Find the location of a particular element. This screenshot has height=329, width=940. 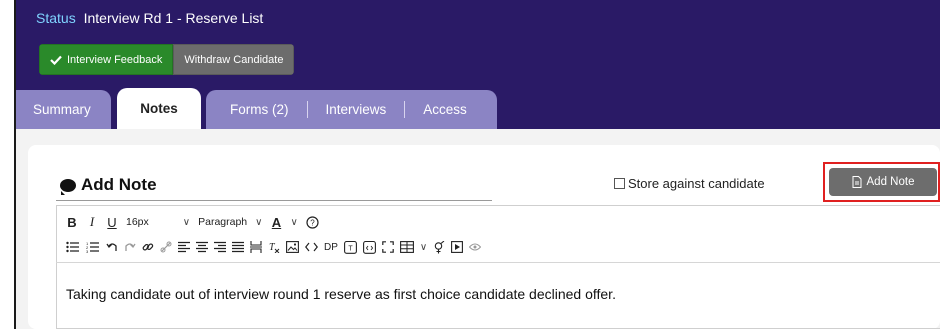

tab-access: Access is located at coordinates (445, 109).